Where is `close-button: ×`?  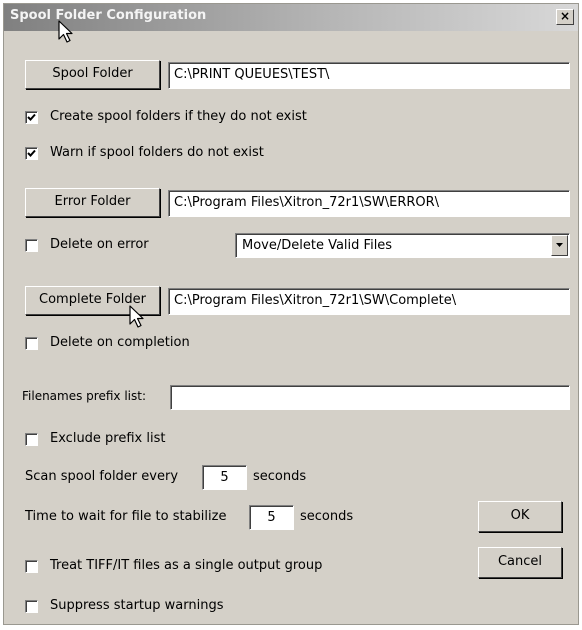 close-button: × is located at coordinates (565, 17).